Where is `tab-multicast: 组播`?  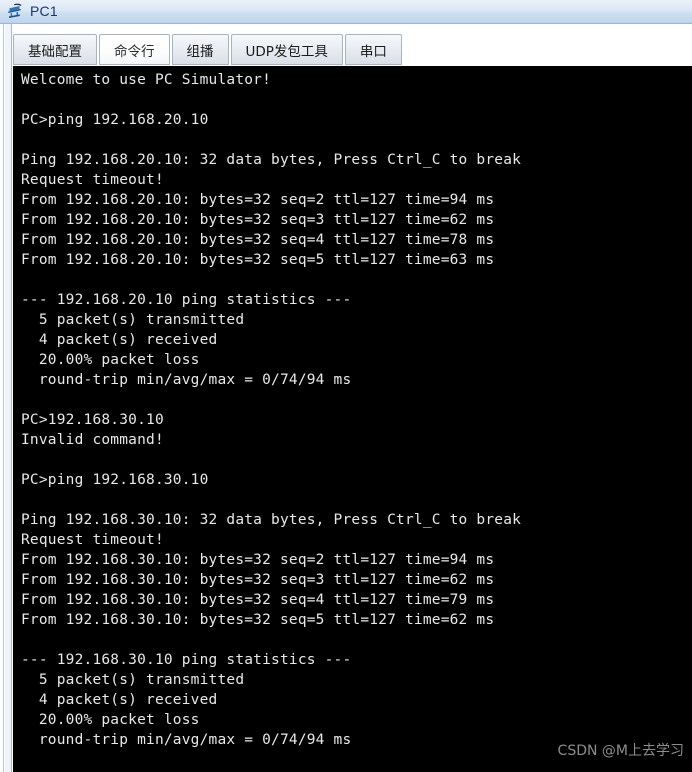 tab-multicast: 组播 is located at coordinates (200, 49).